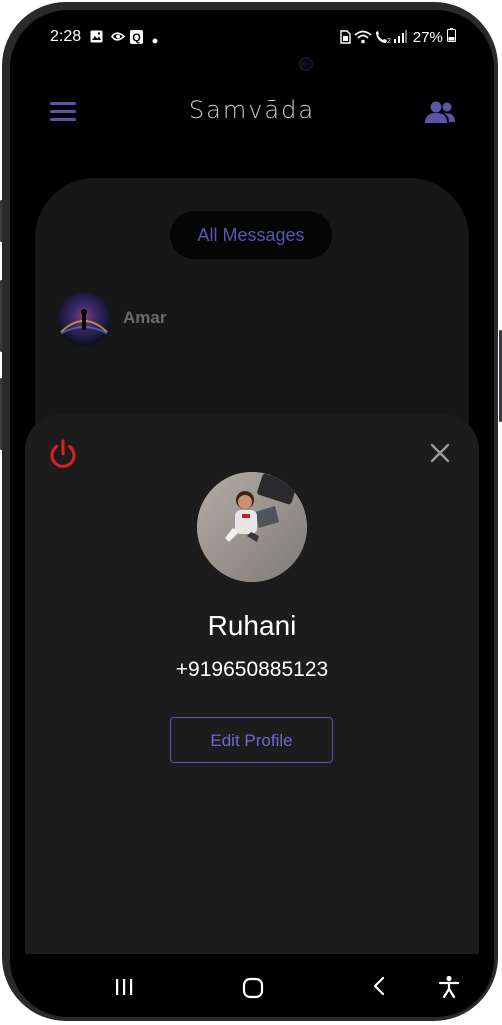 This screenshot has height=1025, width=502. Describe the element at coordinates (451, 35) in the screenshot. I see `battery-icon` at that location.